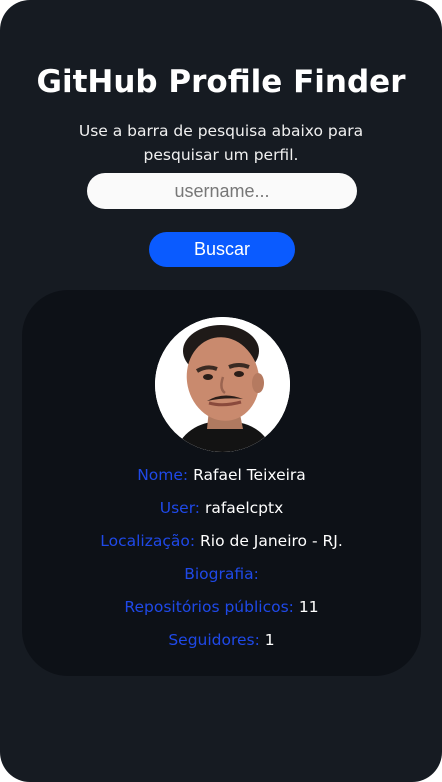  What do you see at coordinates (214, 640) in the screenshot?
I see `followers-label: Seguidores:` at bounding box center [214, 640].